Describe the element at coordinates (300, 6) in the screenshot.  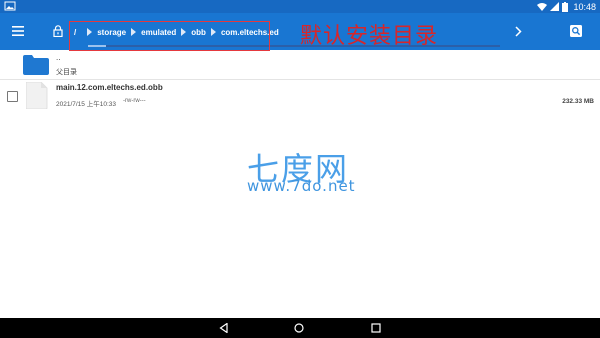
I see `status-bar: 10:48` at that location.